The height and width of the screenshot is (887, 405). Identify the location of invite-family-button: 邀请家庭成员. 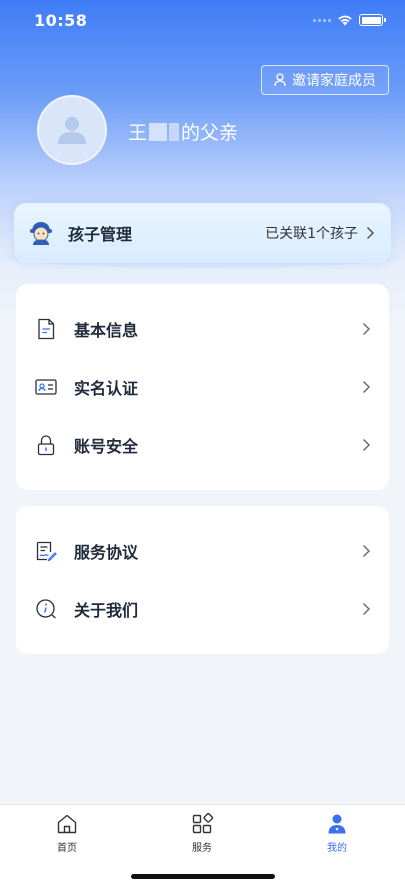
(325, 80).